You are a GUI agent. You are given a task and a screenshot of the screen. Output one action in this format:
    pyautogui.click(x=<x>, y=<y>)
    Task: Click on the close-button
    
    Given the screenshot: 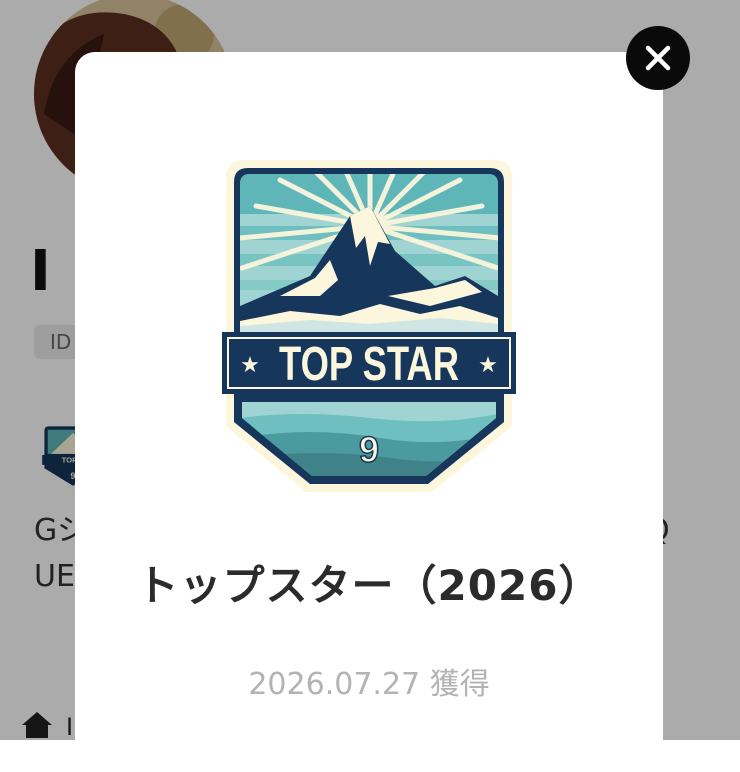 What is the action you would take?
    pyautogui.click(x=658, y=58)
    